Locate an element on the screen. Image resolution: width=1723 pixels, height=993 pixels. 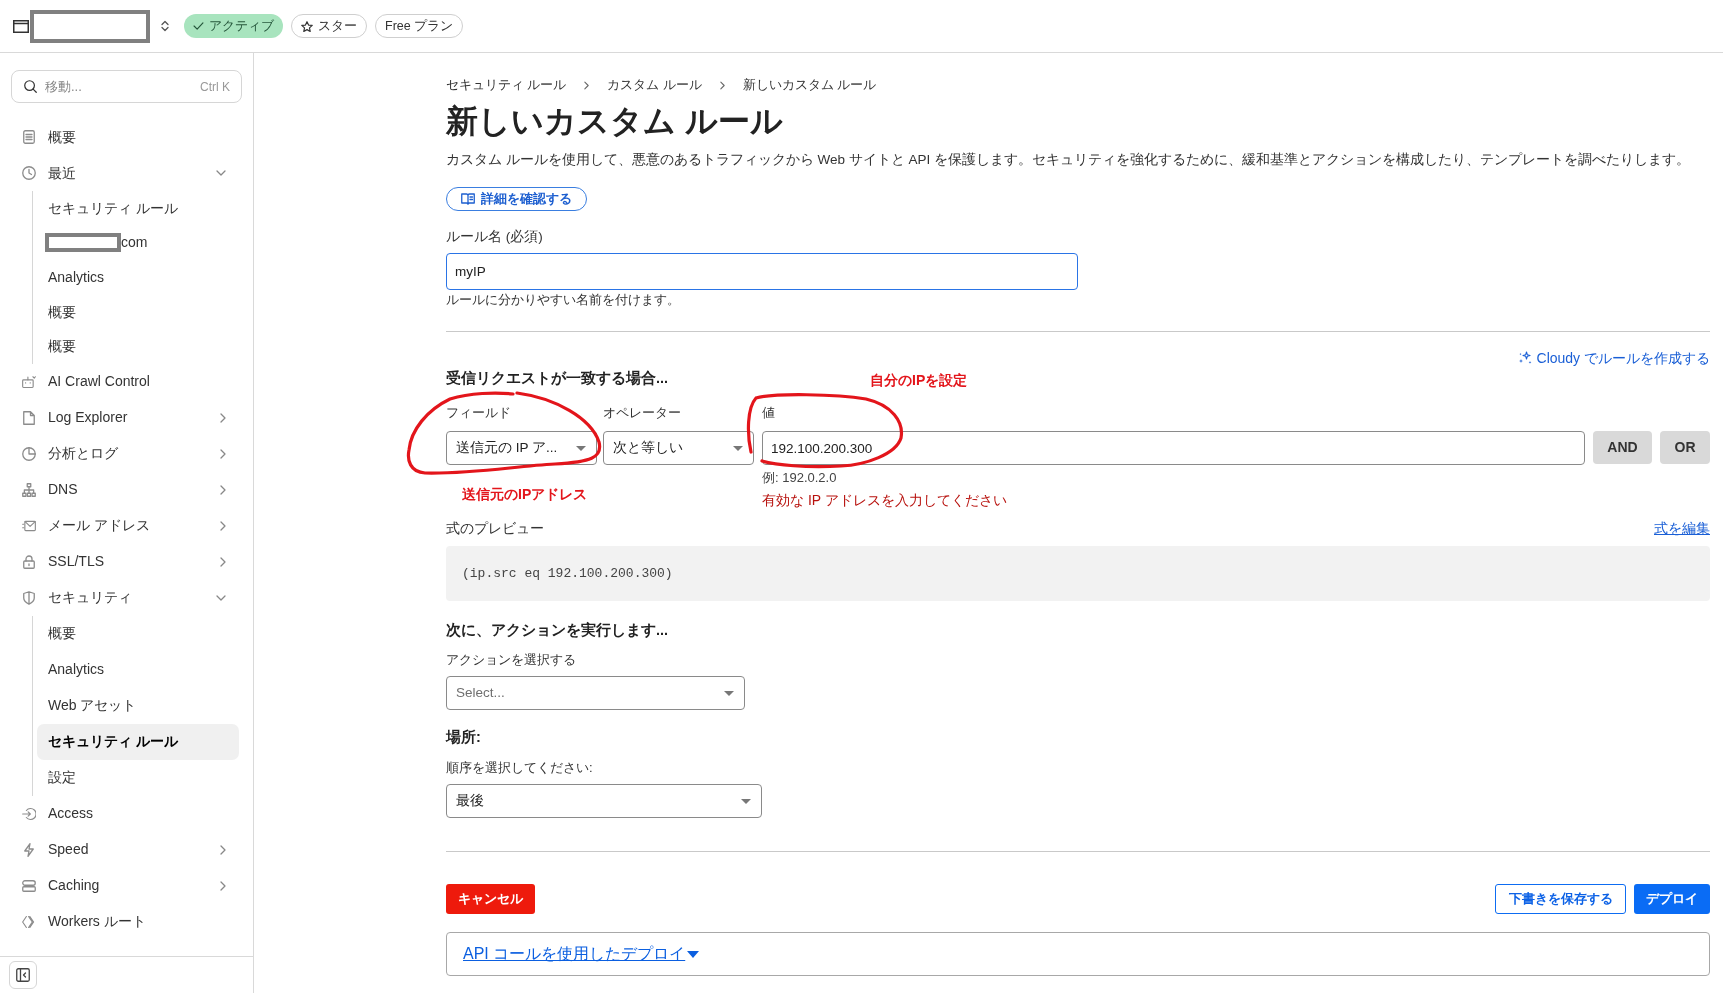
plan-badge: Free プラン is located at coordinates (419, 26).